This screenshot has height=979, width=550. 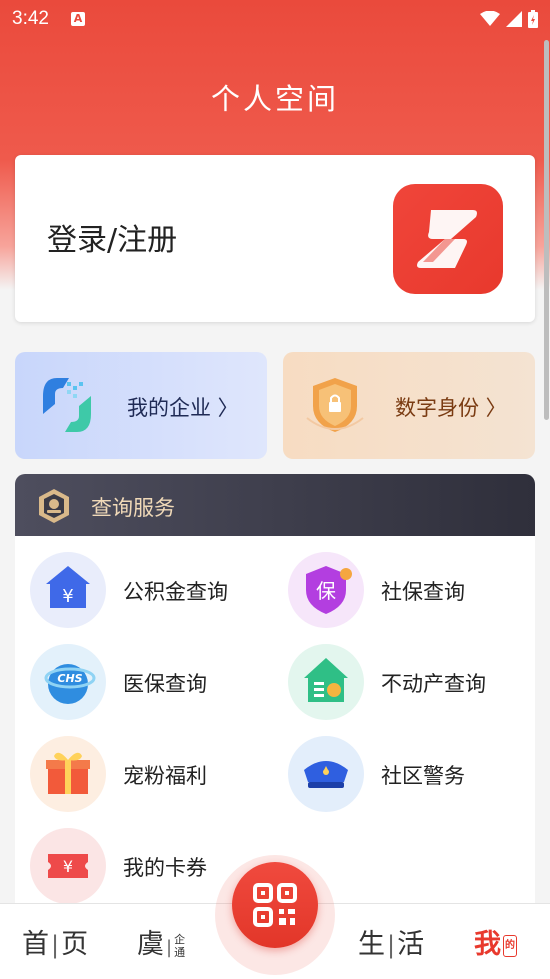 I want to click on qr-code-icon, so click(x=275, y=905).